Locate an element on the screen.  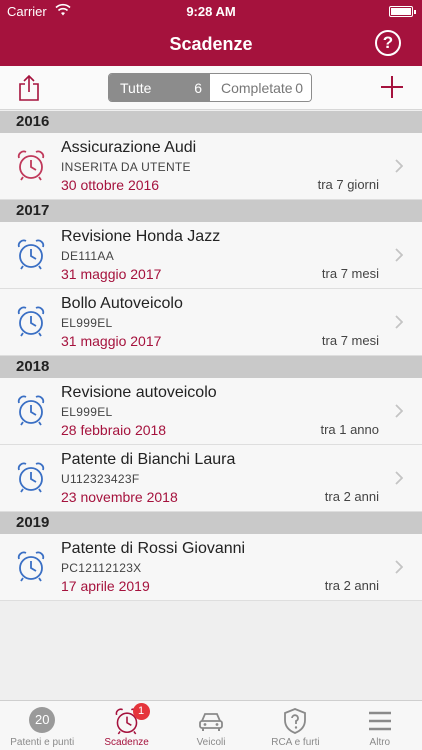
segment-completed-count: 0 is located at coordinates (299, 88).